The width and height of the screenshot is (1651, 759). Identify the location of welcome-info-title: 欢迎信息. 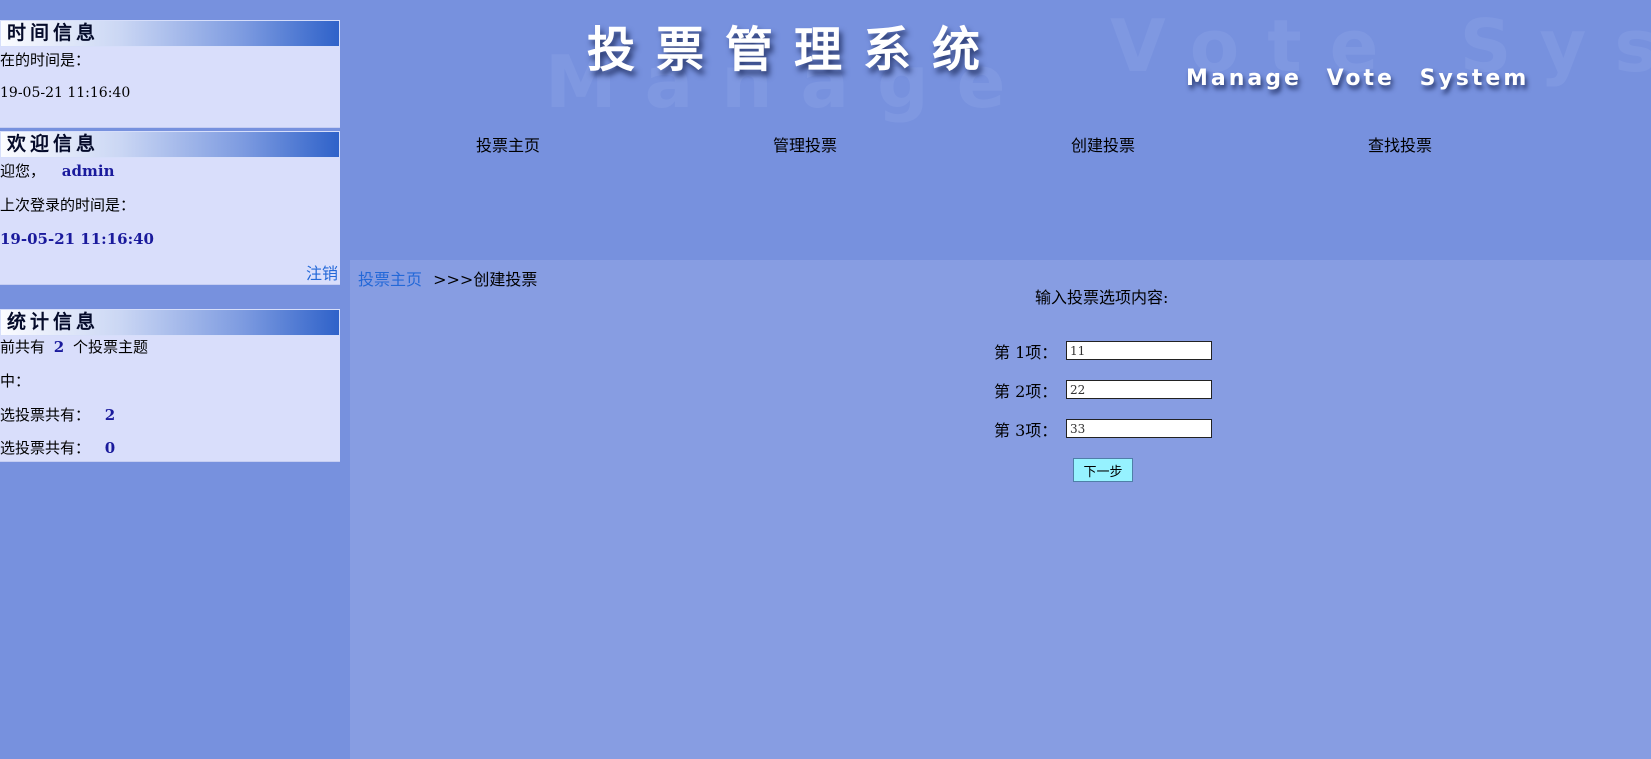
(170, 144).